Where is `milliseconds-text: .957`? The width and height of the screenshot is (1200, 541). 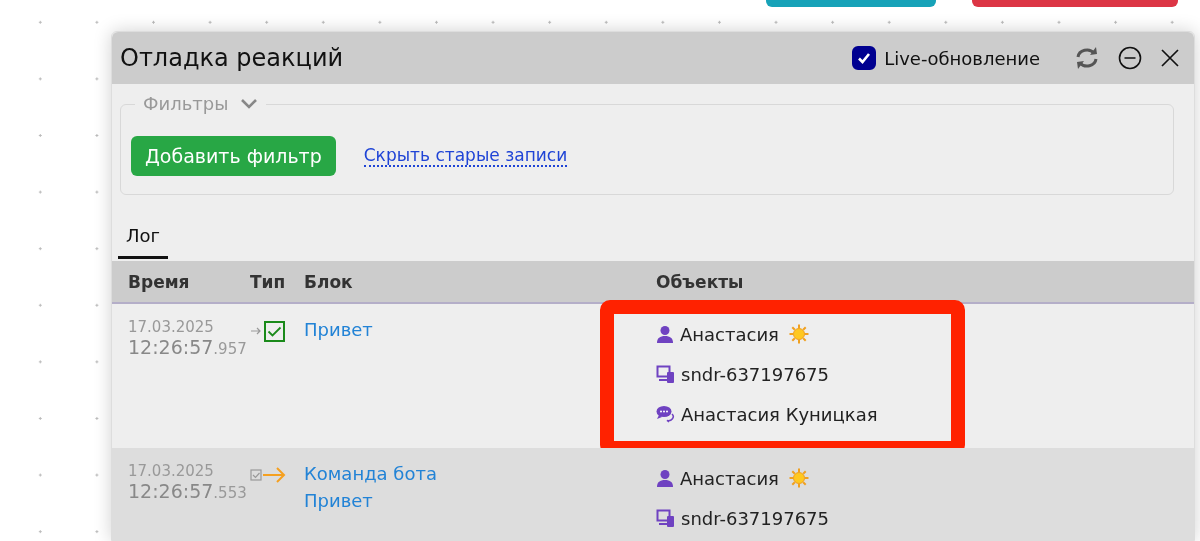 milliseconds-text: .957 is located at coordinates (230, 349).